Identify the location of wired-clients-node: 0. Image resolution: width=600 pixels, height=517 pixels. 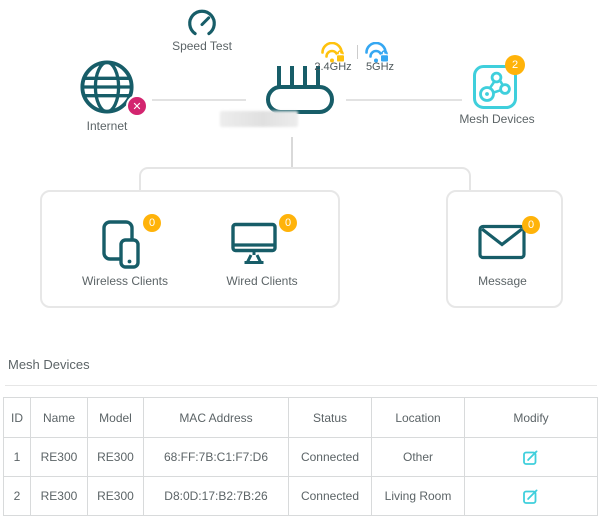
(265, 243).